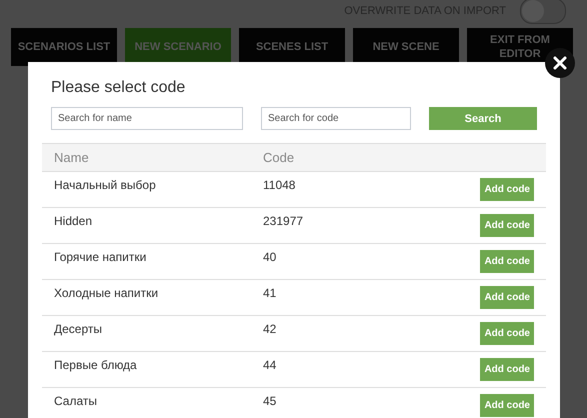 The height and width of the screenshot is (418, 587). I want to click on search-button: Search, so click(483, 118).